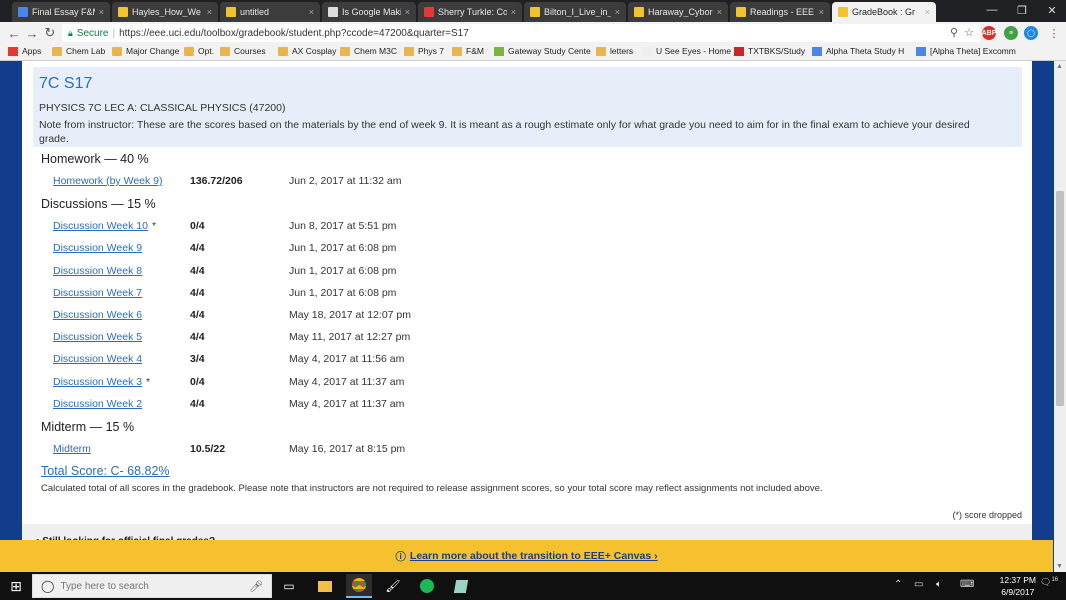 This screenshot has width=1066, height=600. What do you see at coordinates (549, 51) in the screenshot?
I see `bookmark-label: Gateway Study Cente` at bounding box center [549, 51].